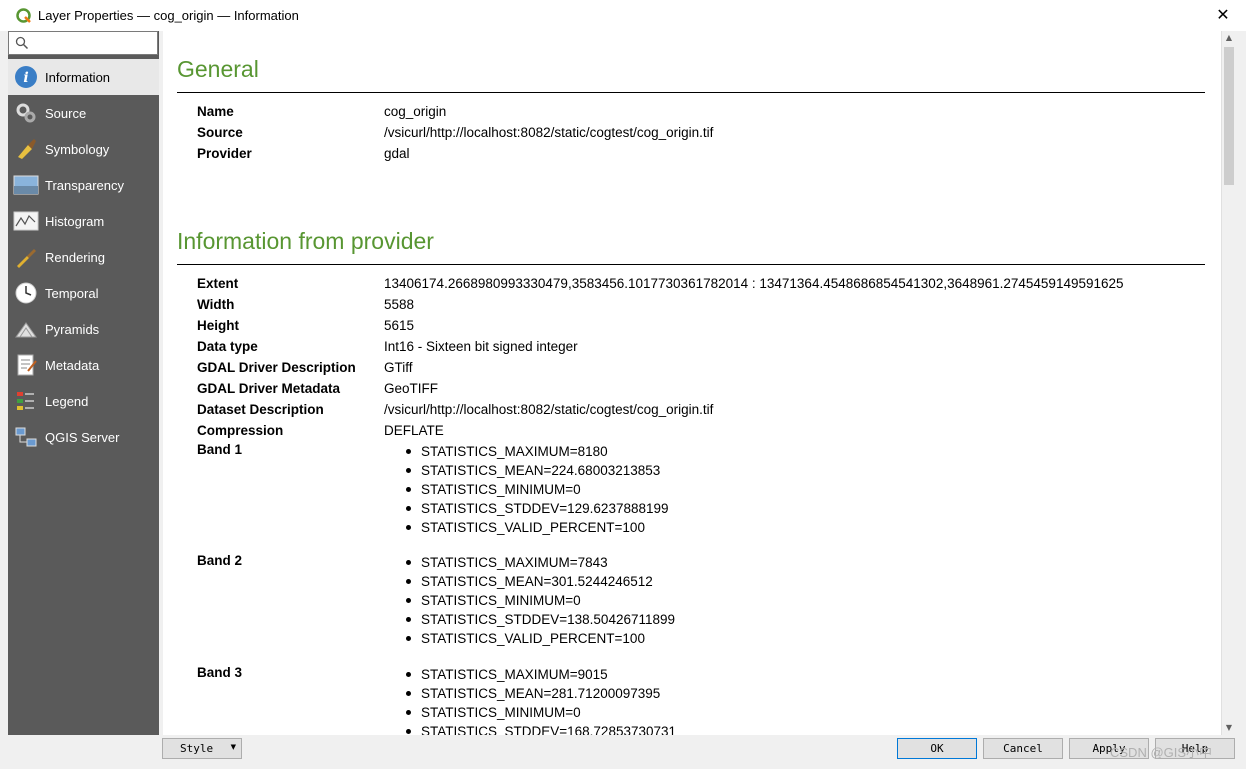  I want to click on band-stat-item: STATISTICS_STDDEV=129.6237888199, so click(545, 508).